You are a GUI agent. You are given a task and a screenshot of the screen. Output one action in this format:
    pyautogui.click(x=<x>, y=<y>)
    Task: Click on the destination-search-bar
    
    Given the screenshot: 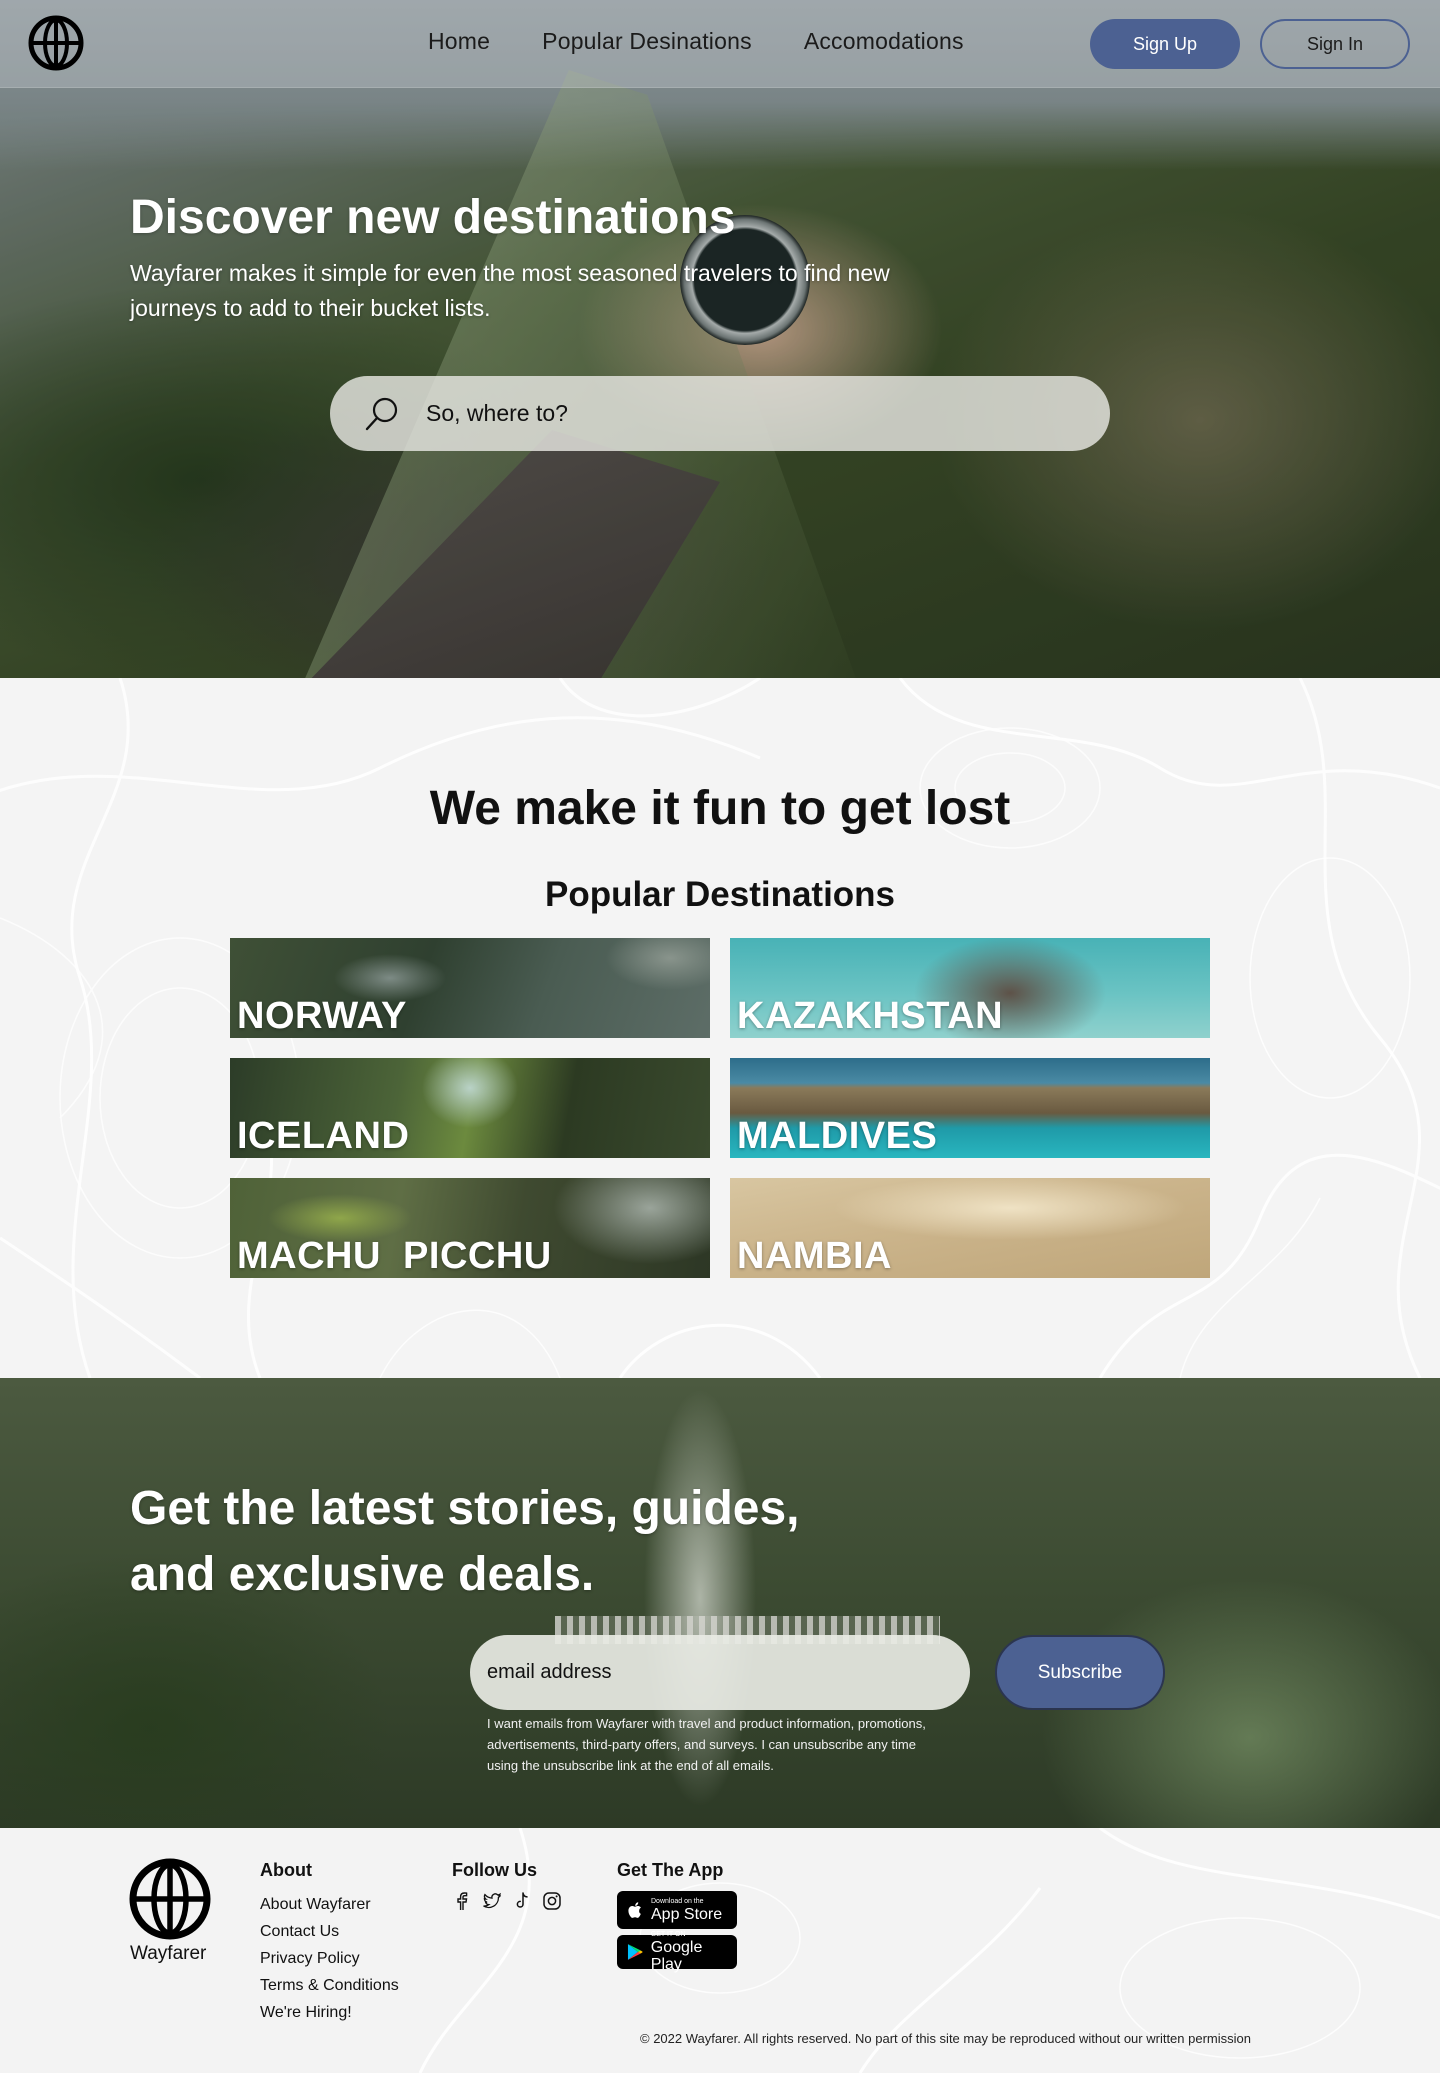 What is the action you would take?
    pyautogui.click(x=720, y=413)
    